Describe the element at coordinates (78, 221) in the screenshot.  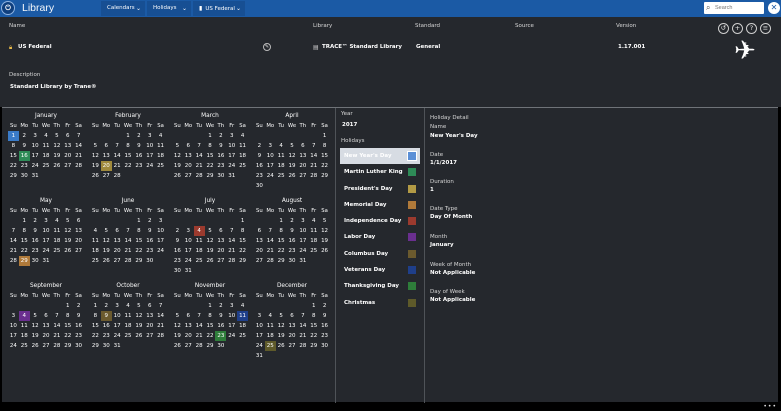
I see `day-cell: 6` at that location.